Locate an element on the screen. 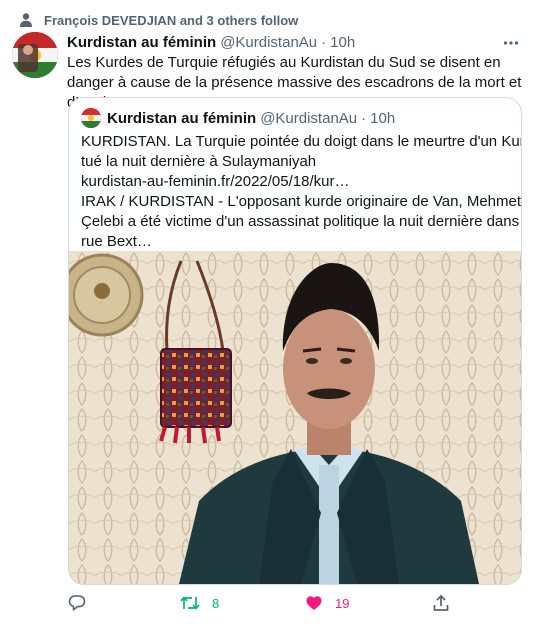 This screenshot has width=536, height=626. quoted-author-name: Kurdistan au féminin is located at coordinates (182, 118).